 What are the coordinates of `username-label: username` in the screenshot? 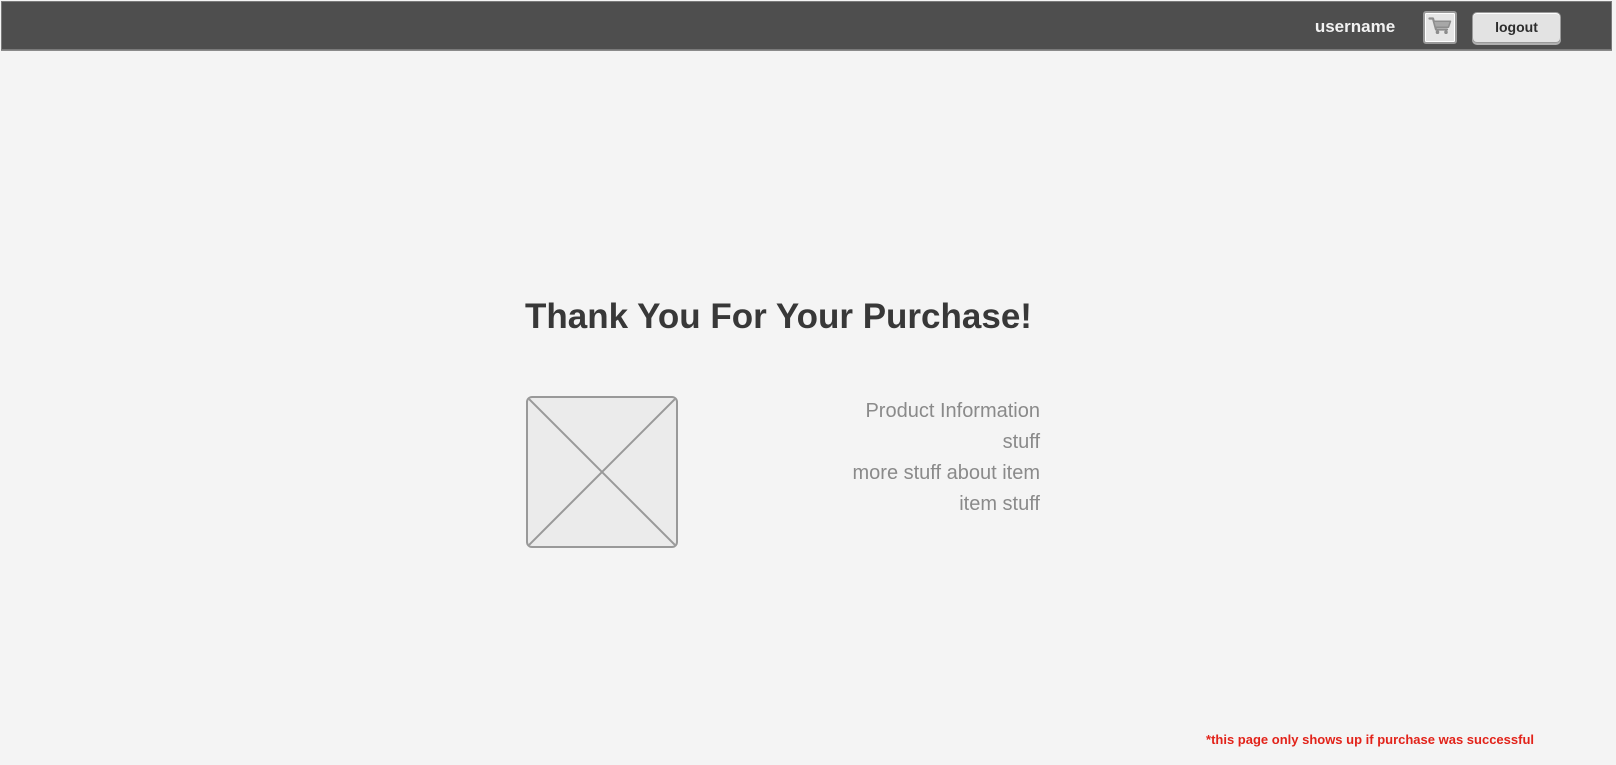 It's located at (1355, 26).